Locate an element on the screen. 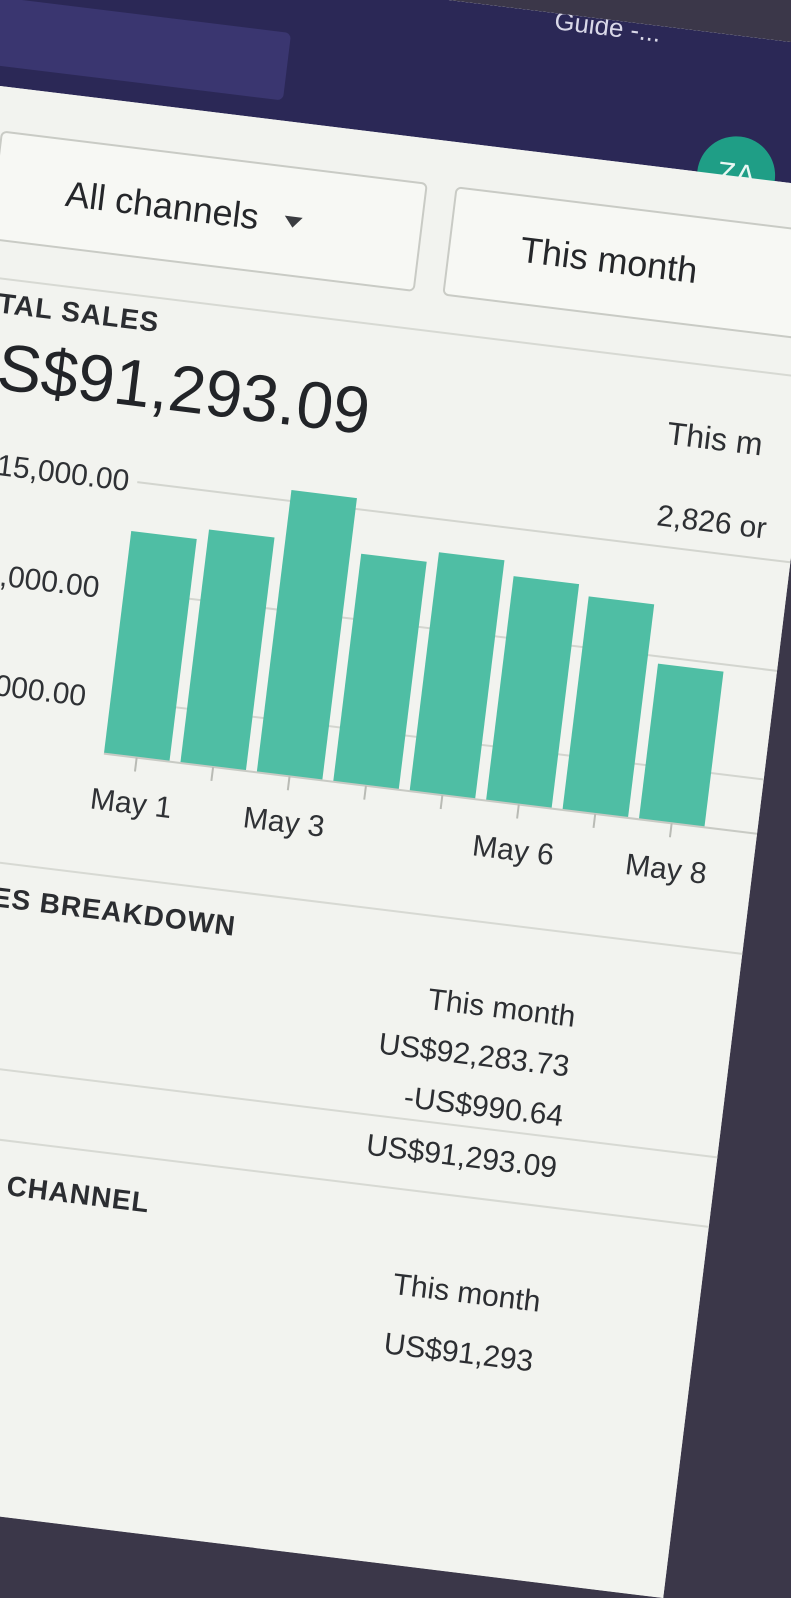 Image resolution: width=791 pixels, height=1598 pixels. y-axis-tick-label: US$9,000.00 is located at coordinates (50, 577).